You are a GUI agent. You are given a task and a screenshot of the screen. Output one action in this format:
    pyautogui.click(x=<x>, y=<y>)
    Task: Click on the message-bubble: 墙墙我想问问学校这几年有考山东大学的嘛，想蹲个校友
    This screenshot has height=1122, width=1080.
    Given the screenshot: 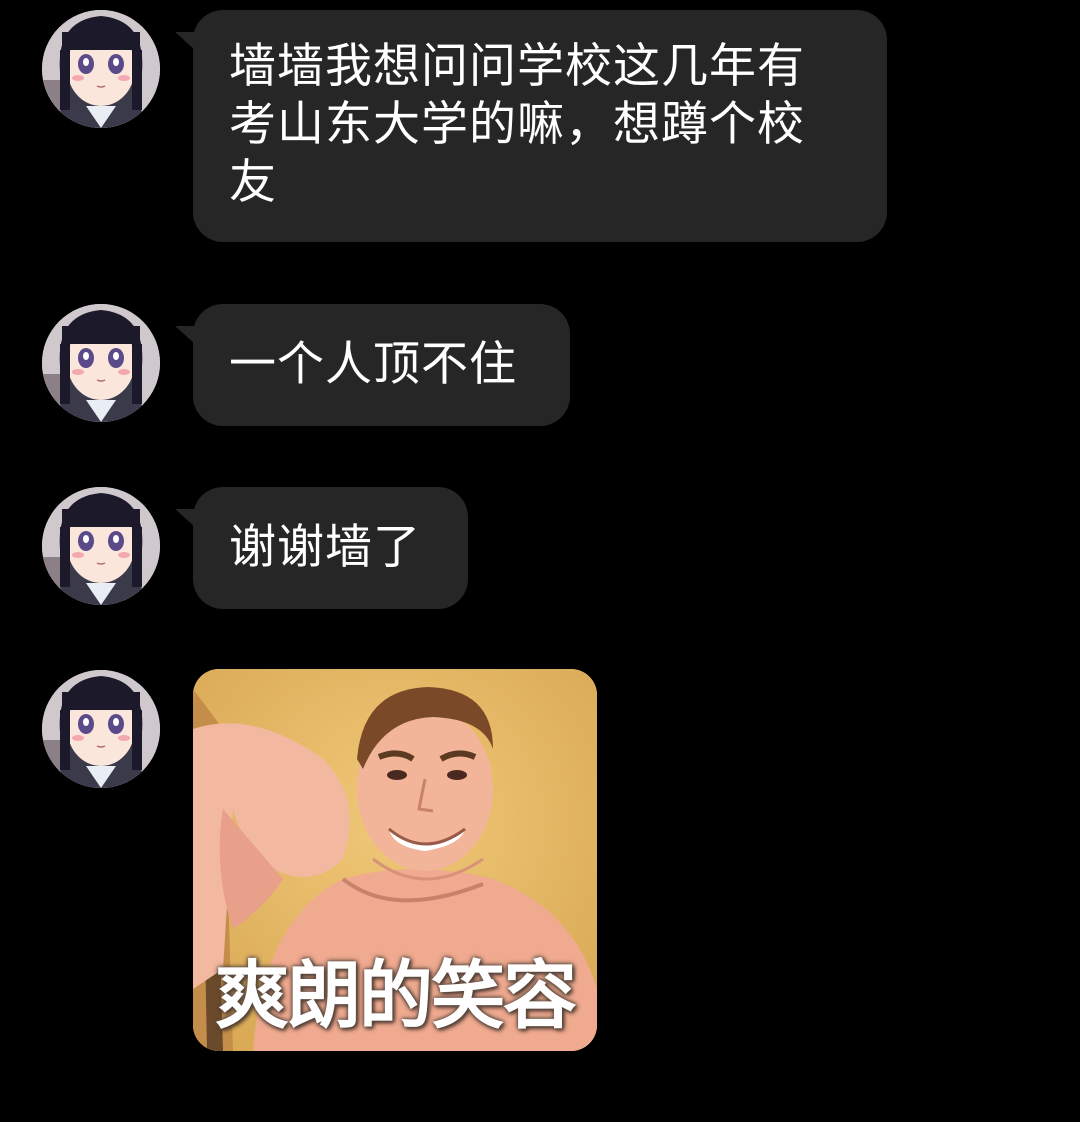 What is the action you would take?
    pyautogui.click(x=531, y=126)
    